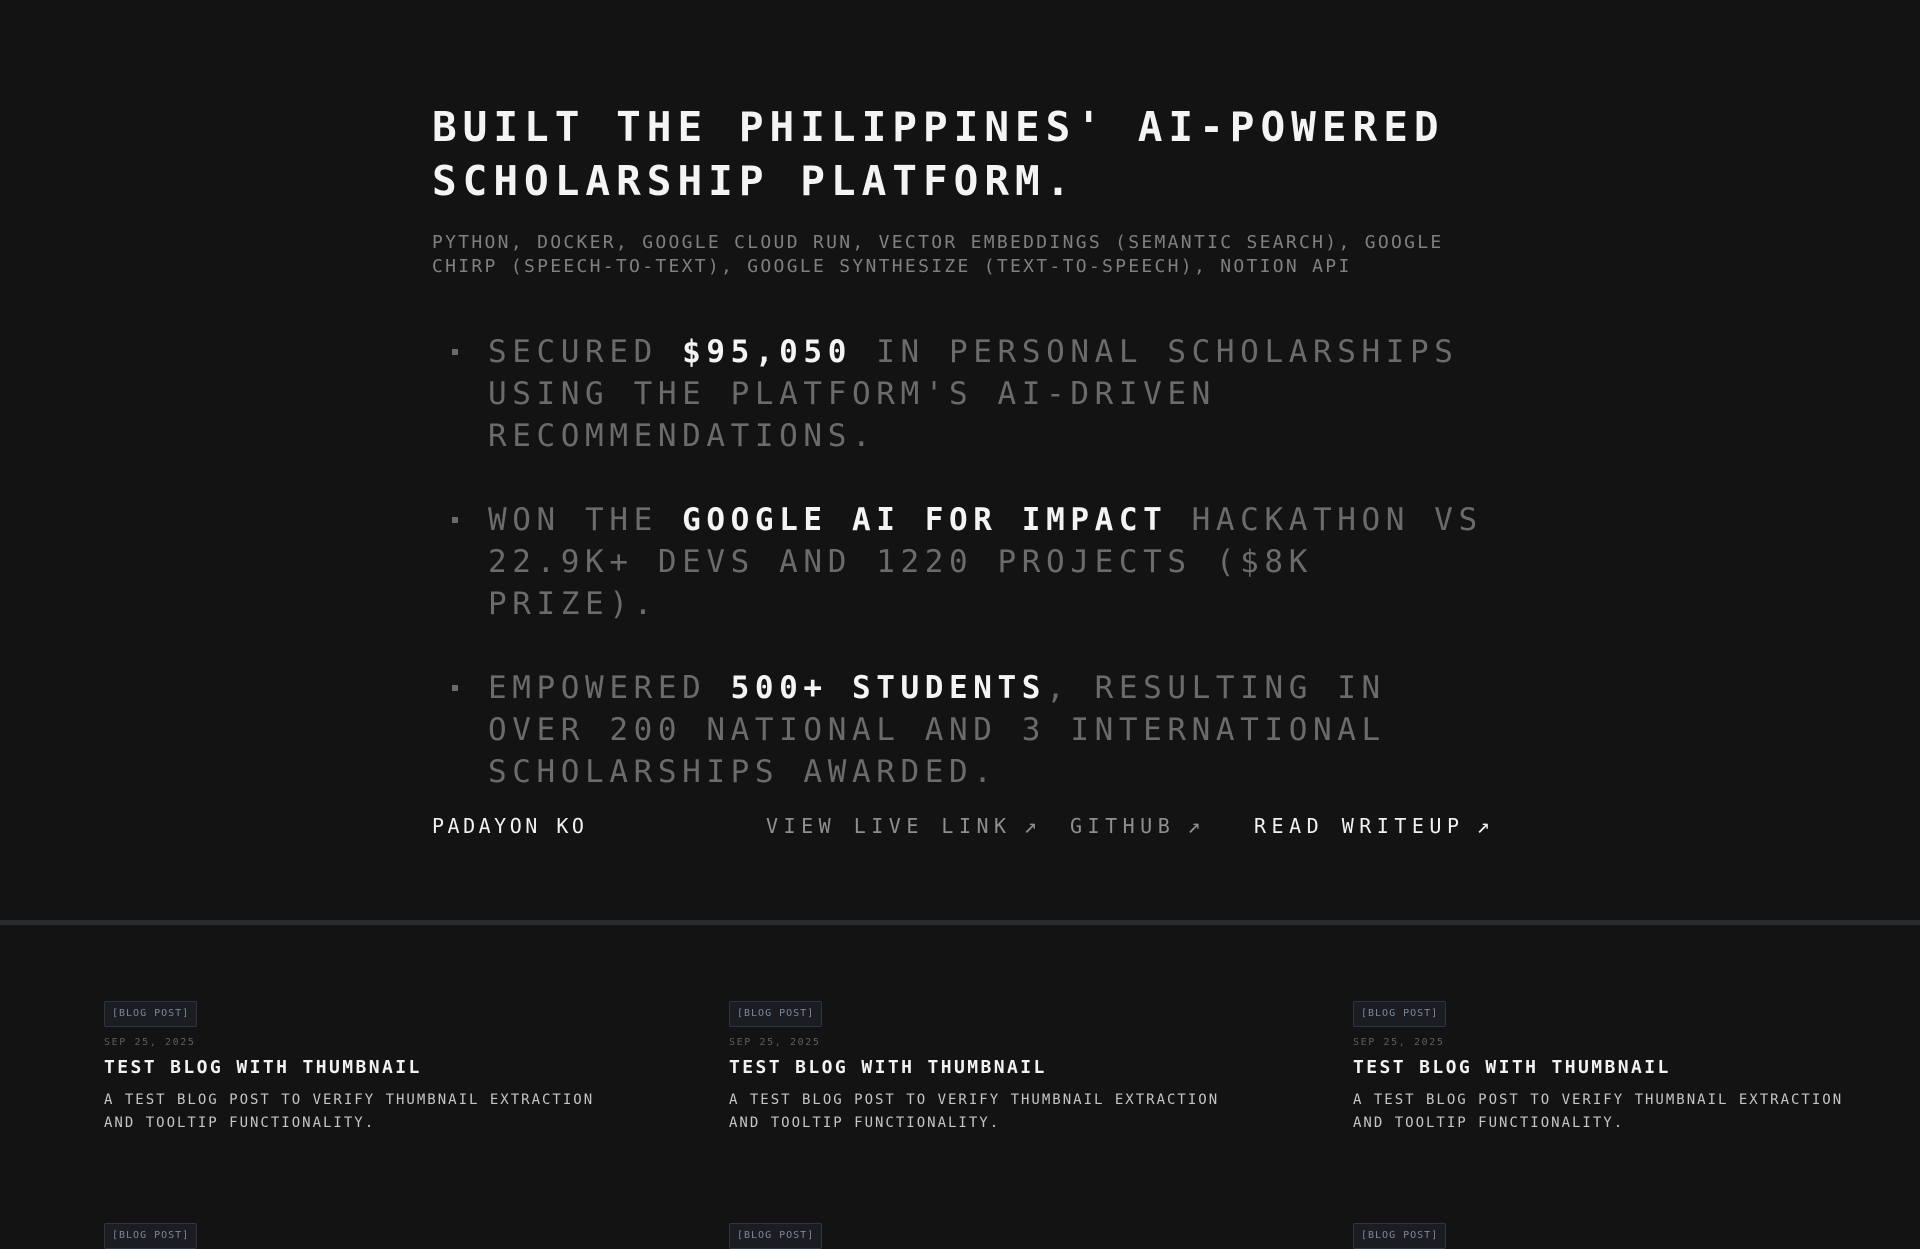 The height and width of the screenshot is (1249, 1920). I want to click on view-live-link: View Live Link ↗, so click(901, 826).